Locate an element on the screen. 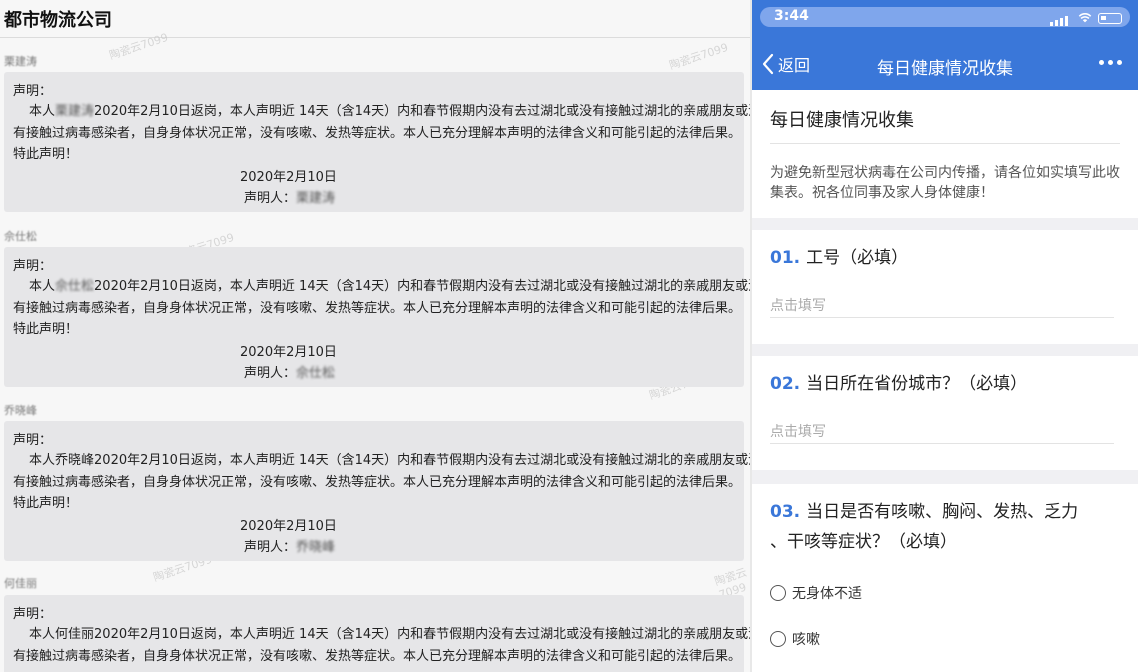 This screenshot has width=1138, height=672. option-label: 咳嗽 is located at coordinates (806, 640).